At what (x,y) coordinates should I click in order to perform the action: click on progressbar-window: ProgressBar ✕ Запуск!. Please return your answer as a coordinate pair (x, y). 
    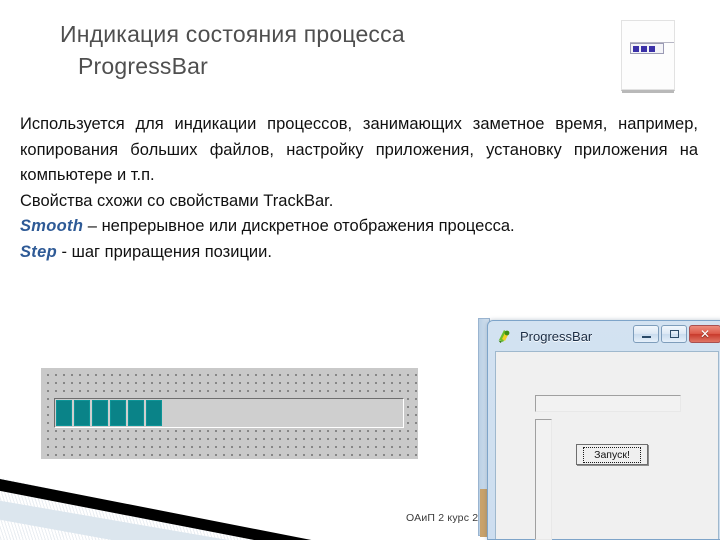
    Looking at the image, I should click on (603, 430).